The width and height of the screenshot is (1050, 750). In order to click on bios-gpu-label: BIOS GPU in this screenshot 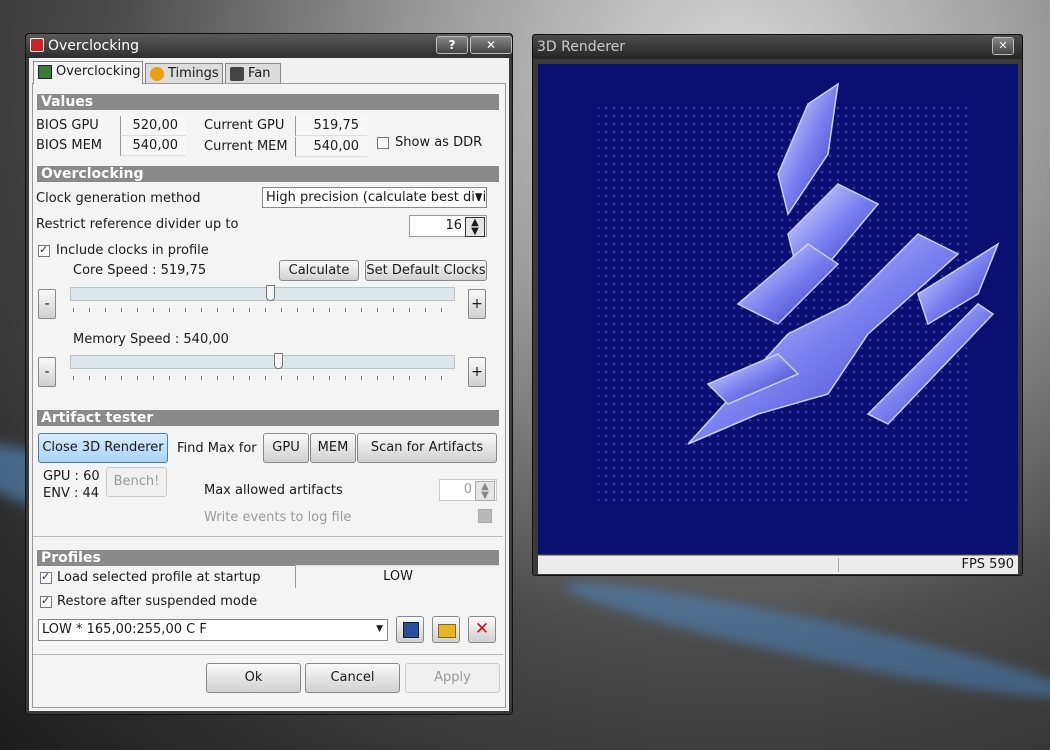, I will do `click(67, 125)`.